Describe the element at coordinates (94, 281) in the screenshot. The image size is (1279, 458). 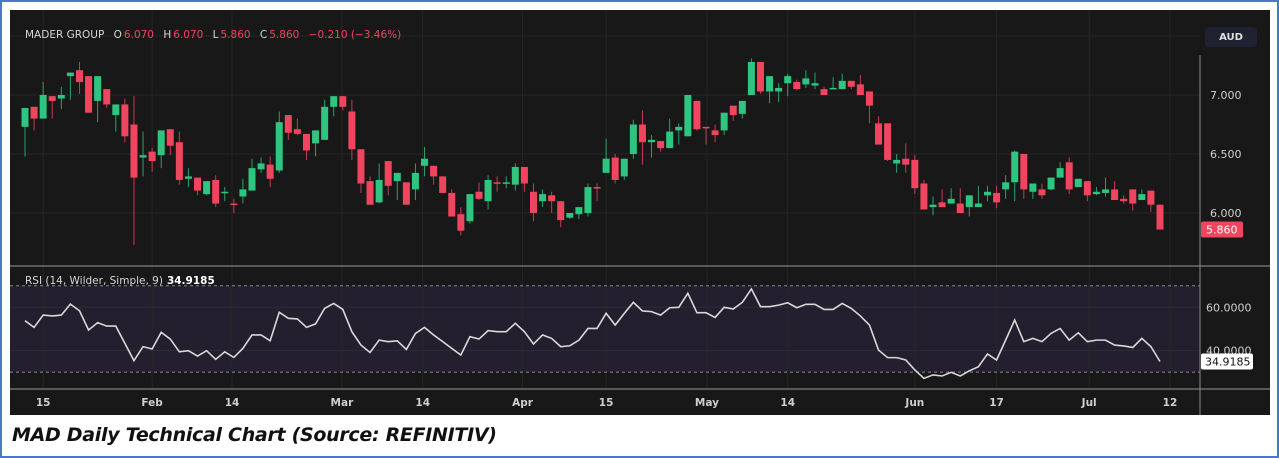
I see `rsi-title: RSI (14, Wilder, Simple, 9)` at that location.